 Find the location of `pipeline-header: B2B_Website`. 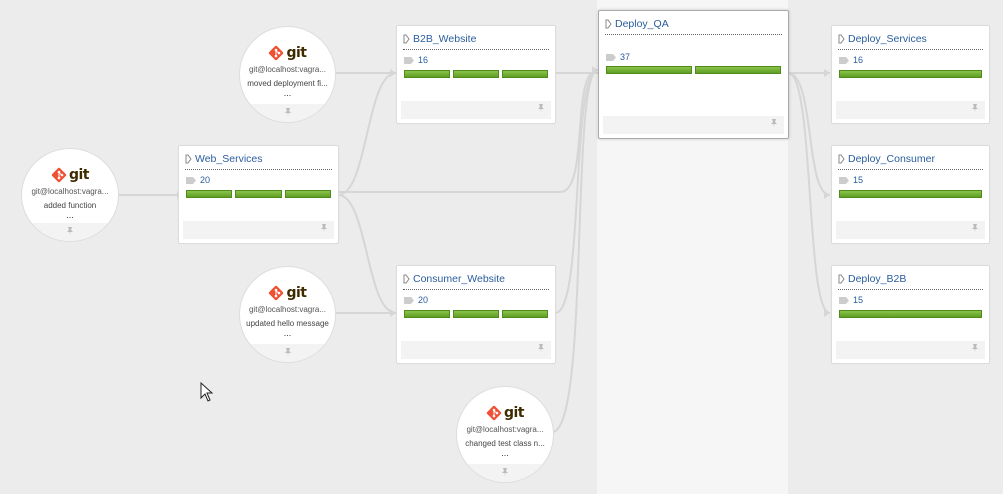

pipeline-header: B2B_Website is located at coordinates (476, 41).